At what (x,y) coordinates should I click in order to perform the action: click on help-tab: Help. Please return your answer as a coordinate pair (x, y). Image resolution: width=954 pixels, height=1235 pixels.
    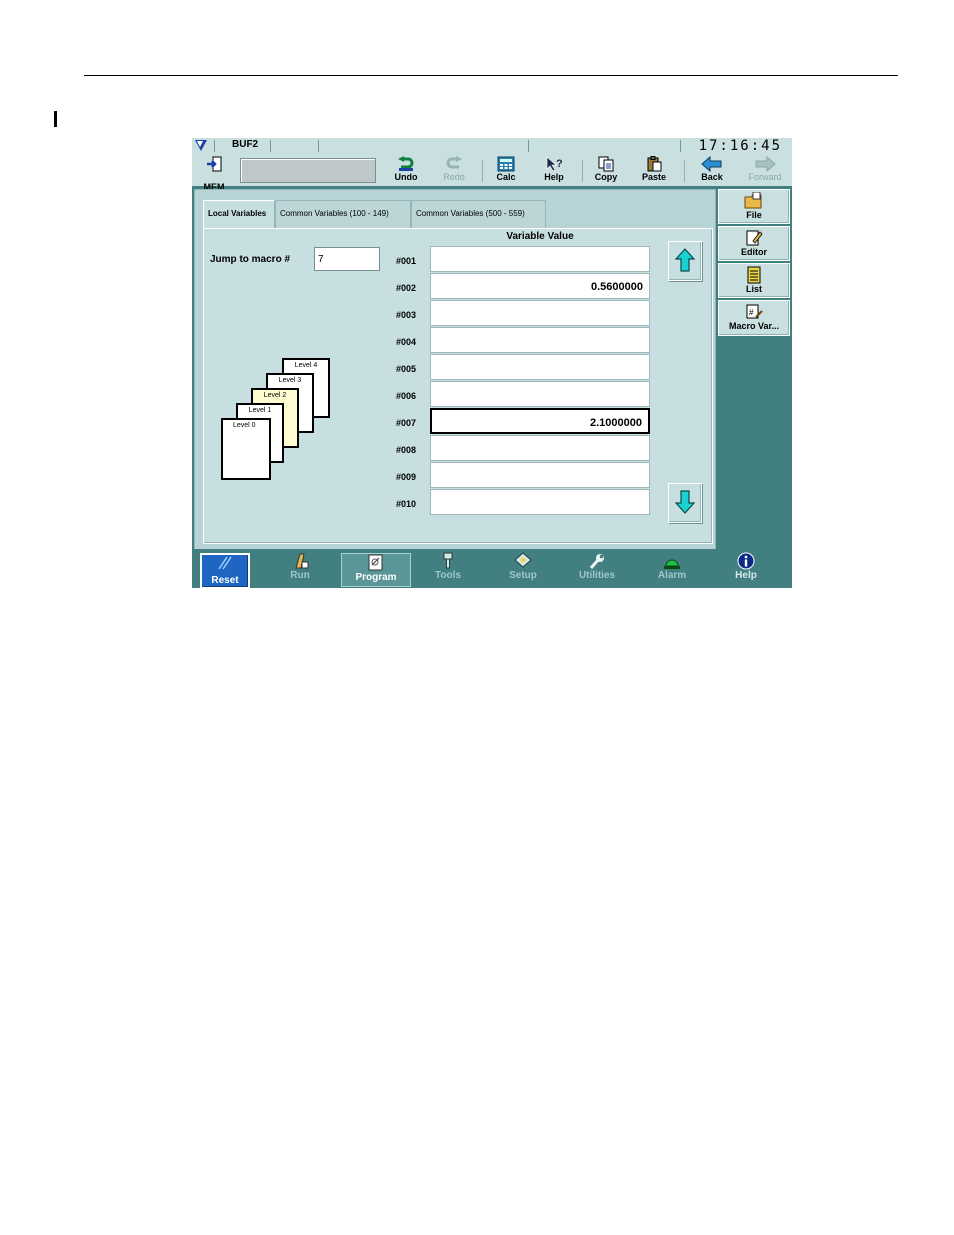
    Looking at the image, I should click on (746, 569).